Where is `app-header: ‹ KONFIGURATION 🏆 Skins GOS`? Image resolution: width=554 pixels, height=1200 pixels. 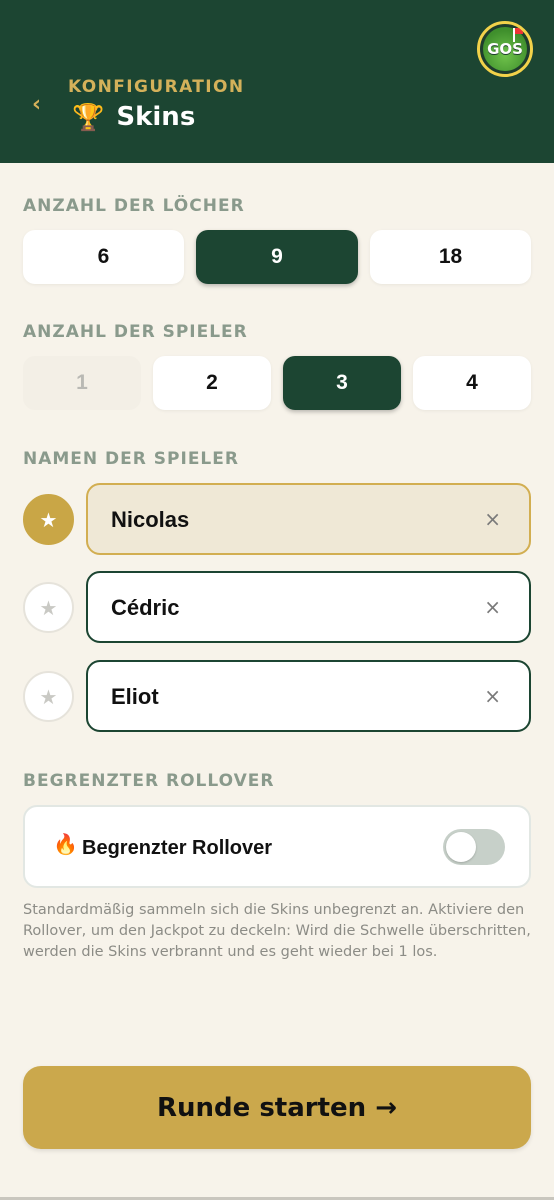
app-header: ‹ KONFIGURATION 🏆 Skins GOS is located at coordinates (277, 81).